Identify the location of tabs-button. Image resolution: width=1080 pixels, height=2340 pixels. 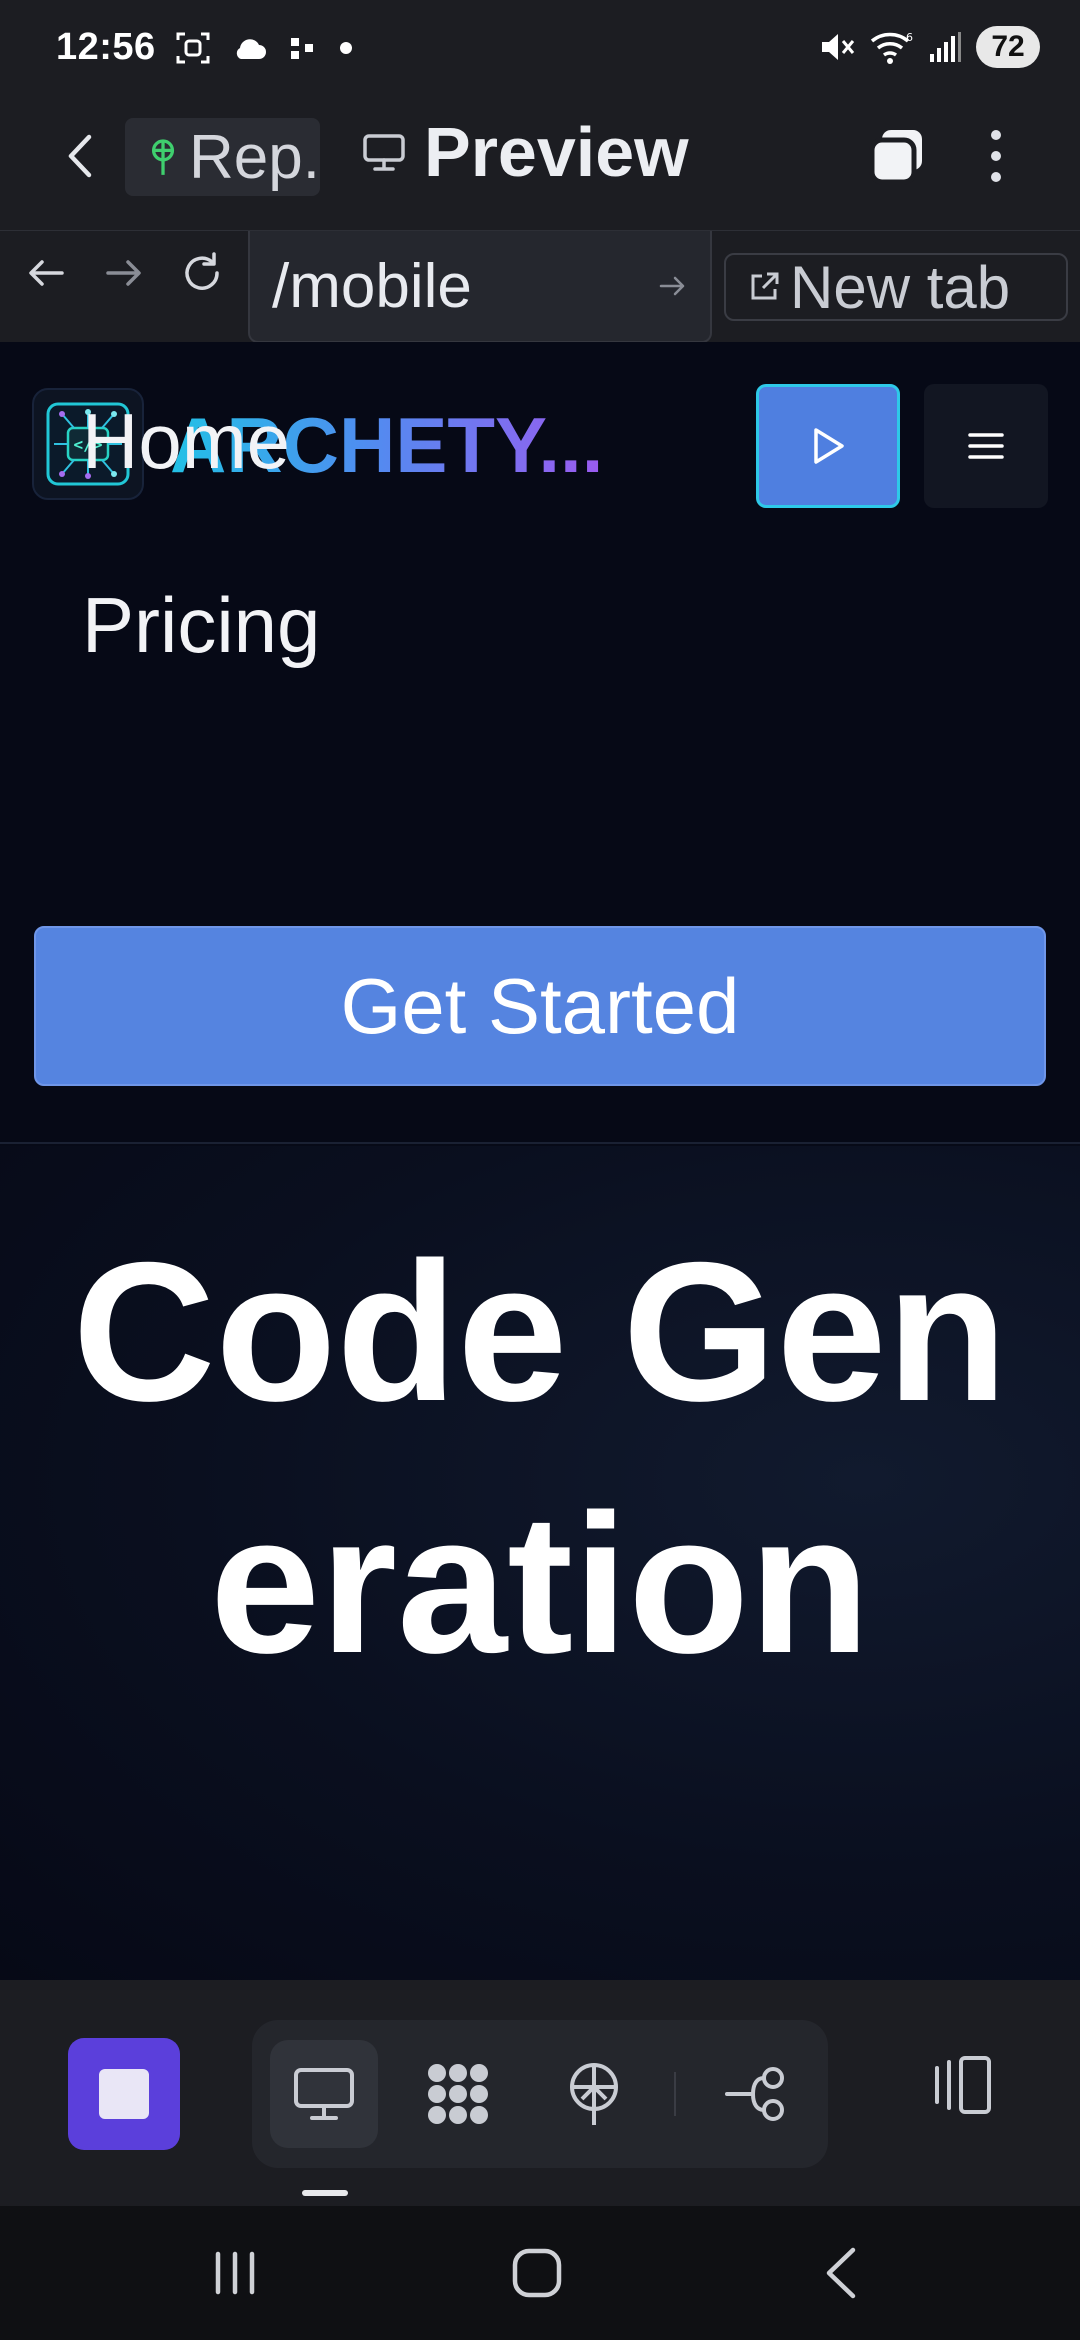
(898, 156).